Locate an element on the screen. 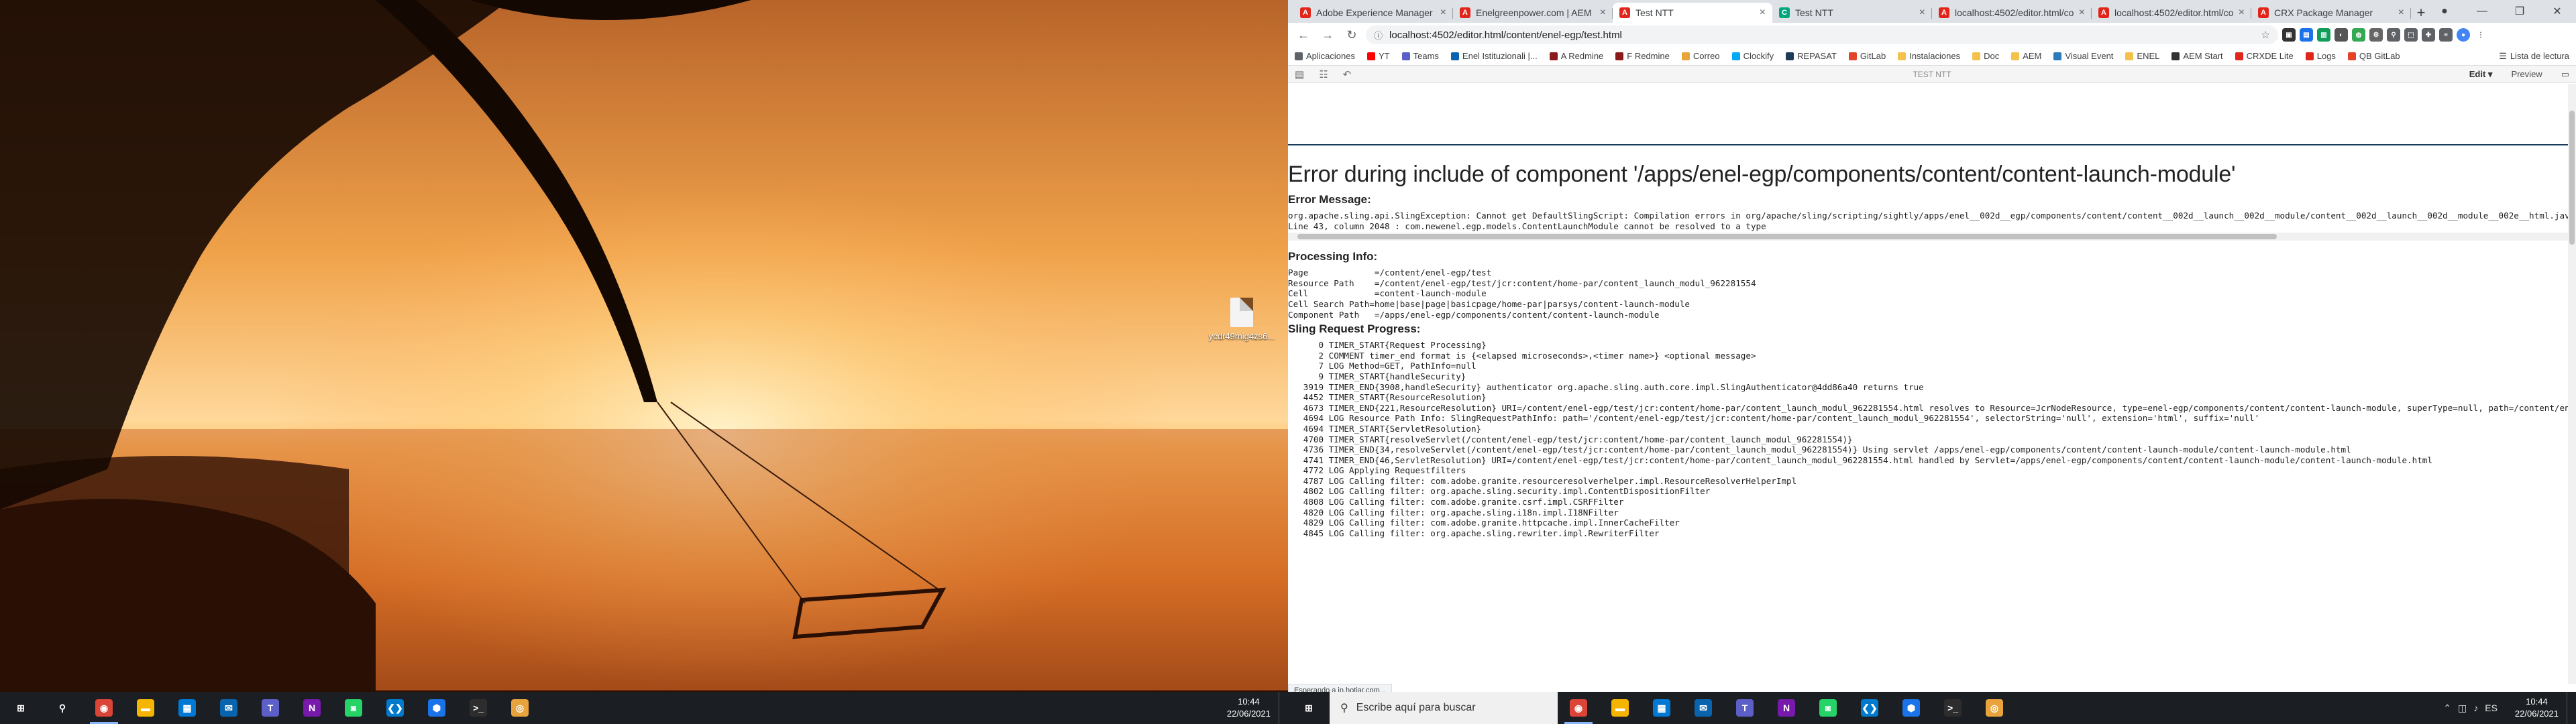  bookmark-item: Clockify is located at coordinates (1752, 56).